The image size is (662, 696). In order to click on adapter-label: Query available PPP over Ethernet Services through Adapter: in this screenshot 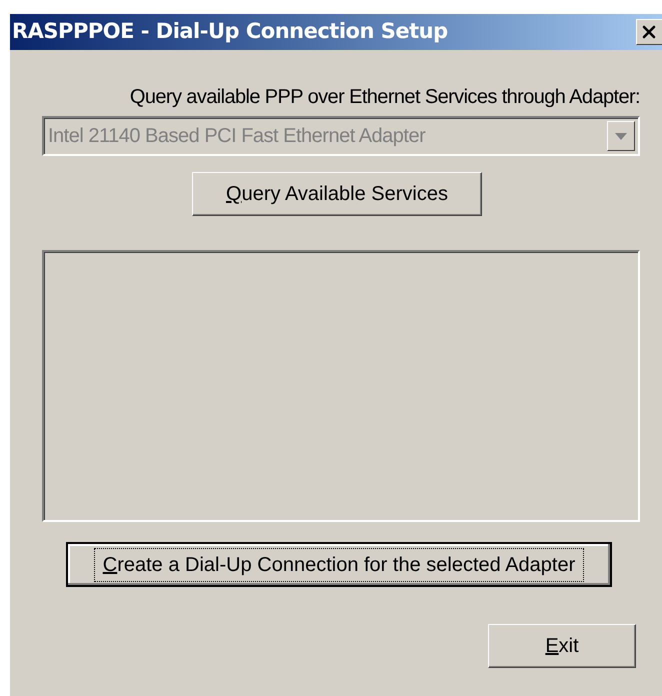, I will do `click(385, 97)`.